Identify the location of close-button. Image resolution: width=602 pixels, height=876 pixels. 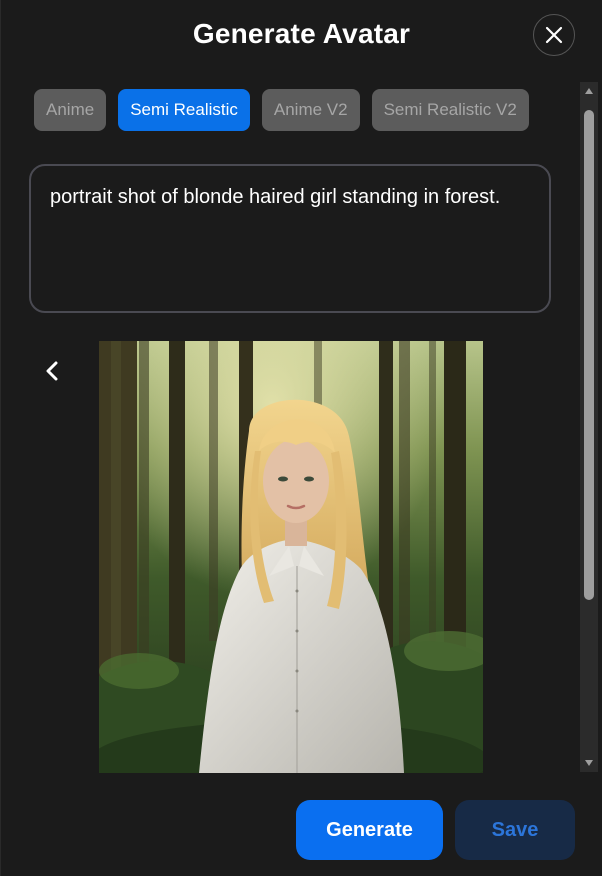
(554, 35).